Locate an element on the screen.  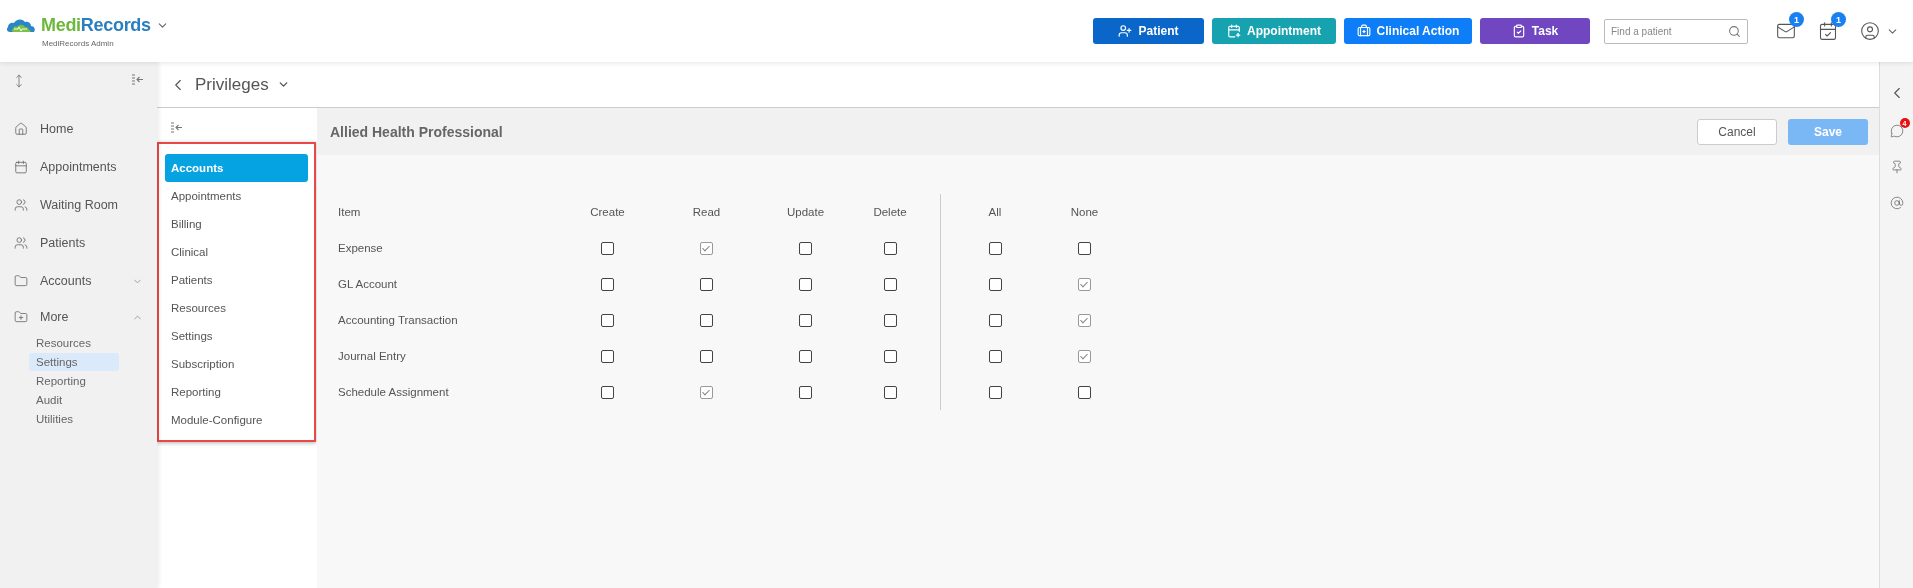
clipboard-check-icon is located at coordinates (1518, 31).